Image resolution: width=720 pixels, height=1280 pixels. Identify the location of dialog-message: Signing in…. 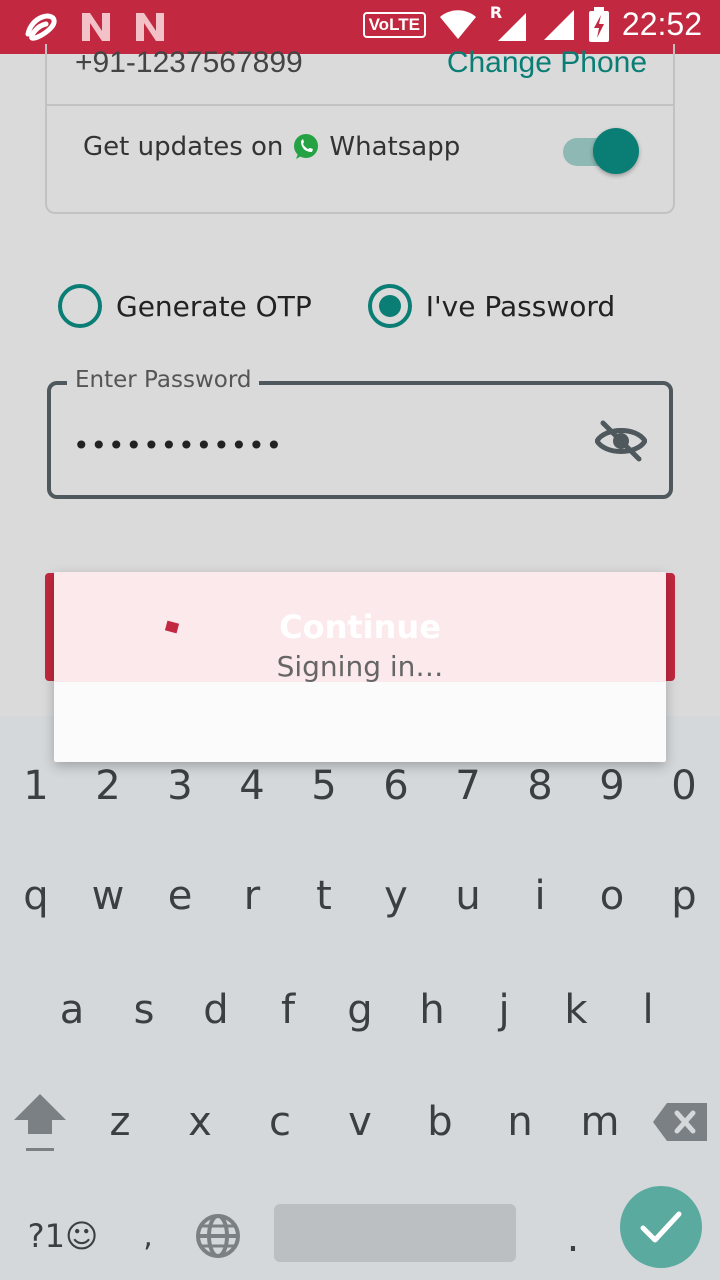
(360, 666).